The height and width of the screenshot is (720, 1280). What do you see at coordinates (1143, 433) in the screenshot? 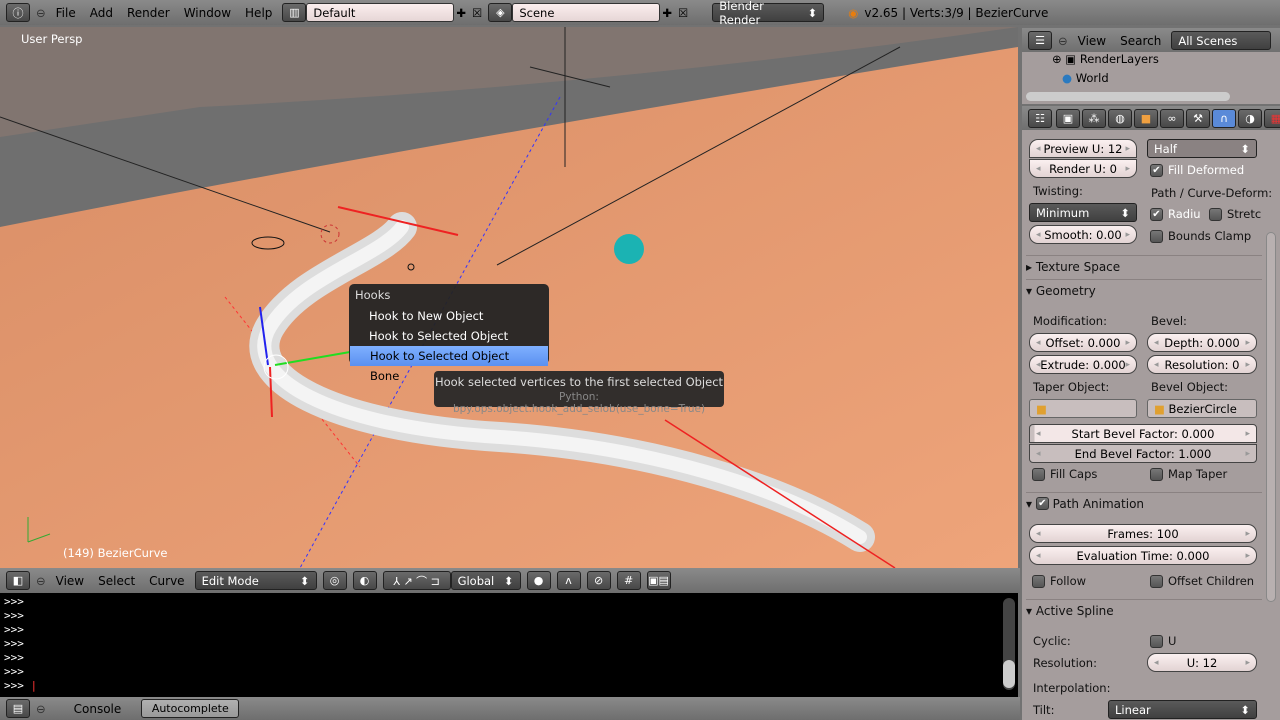
I see `start-bevel-factor: Start Bevel Factor: 0.000` at bounding box center [1143, 433].